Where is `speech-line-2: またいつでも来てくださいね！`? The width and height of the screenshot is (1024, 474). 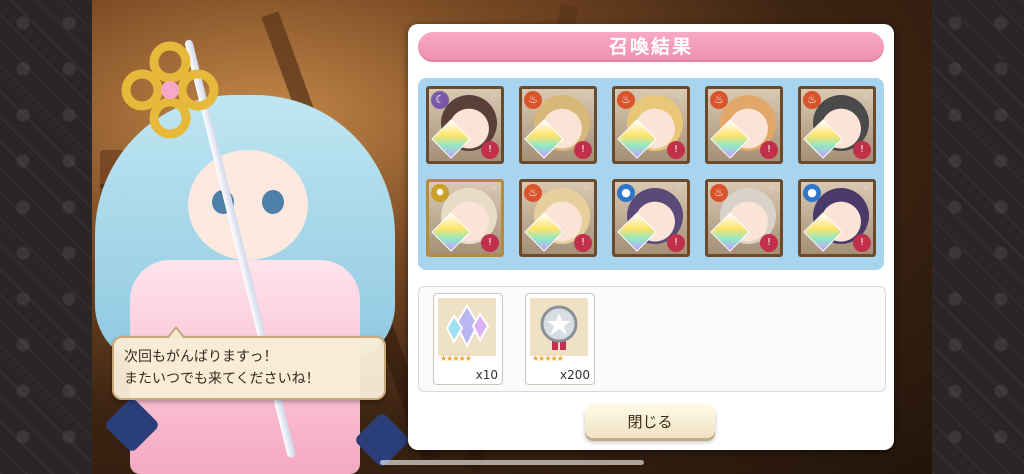
speech-line-2: またいつでも来てくださいね！ is located at coordinates (222, 379).